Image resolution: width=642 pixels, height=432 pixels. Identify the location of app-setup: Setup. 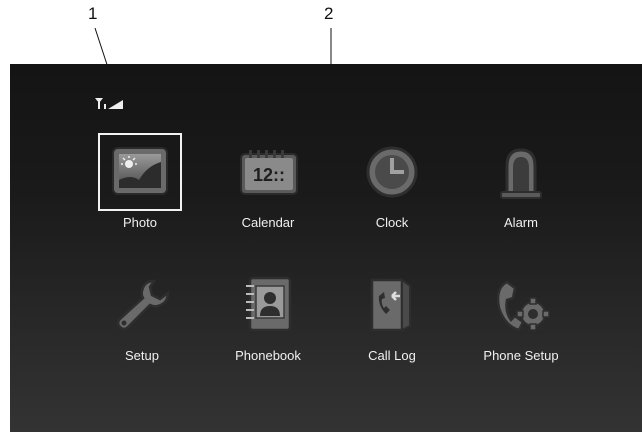
(142, 321).